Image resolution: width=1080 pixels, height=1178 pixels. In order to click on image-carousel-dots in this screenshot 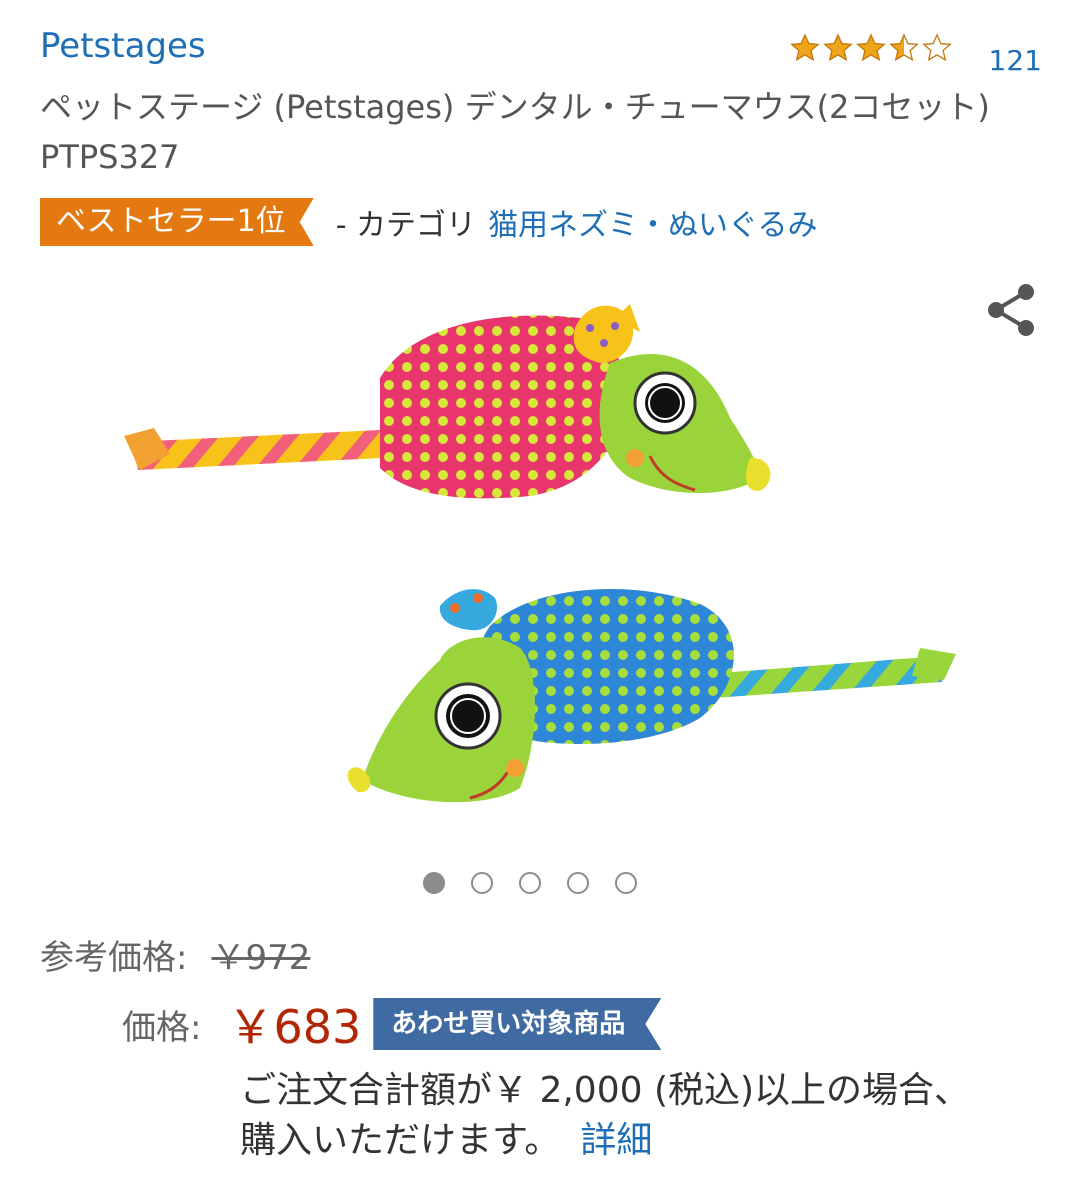, I will do `click(540, 883)`.